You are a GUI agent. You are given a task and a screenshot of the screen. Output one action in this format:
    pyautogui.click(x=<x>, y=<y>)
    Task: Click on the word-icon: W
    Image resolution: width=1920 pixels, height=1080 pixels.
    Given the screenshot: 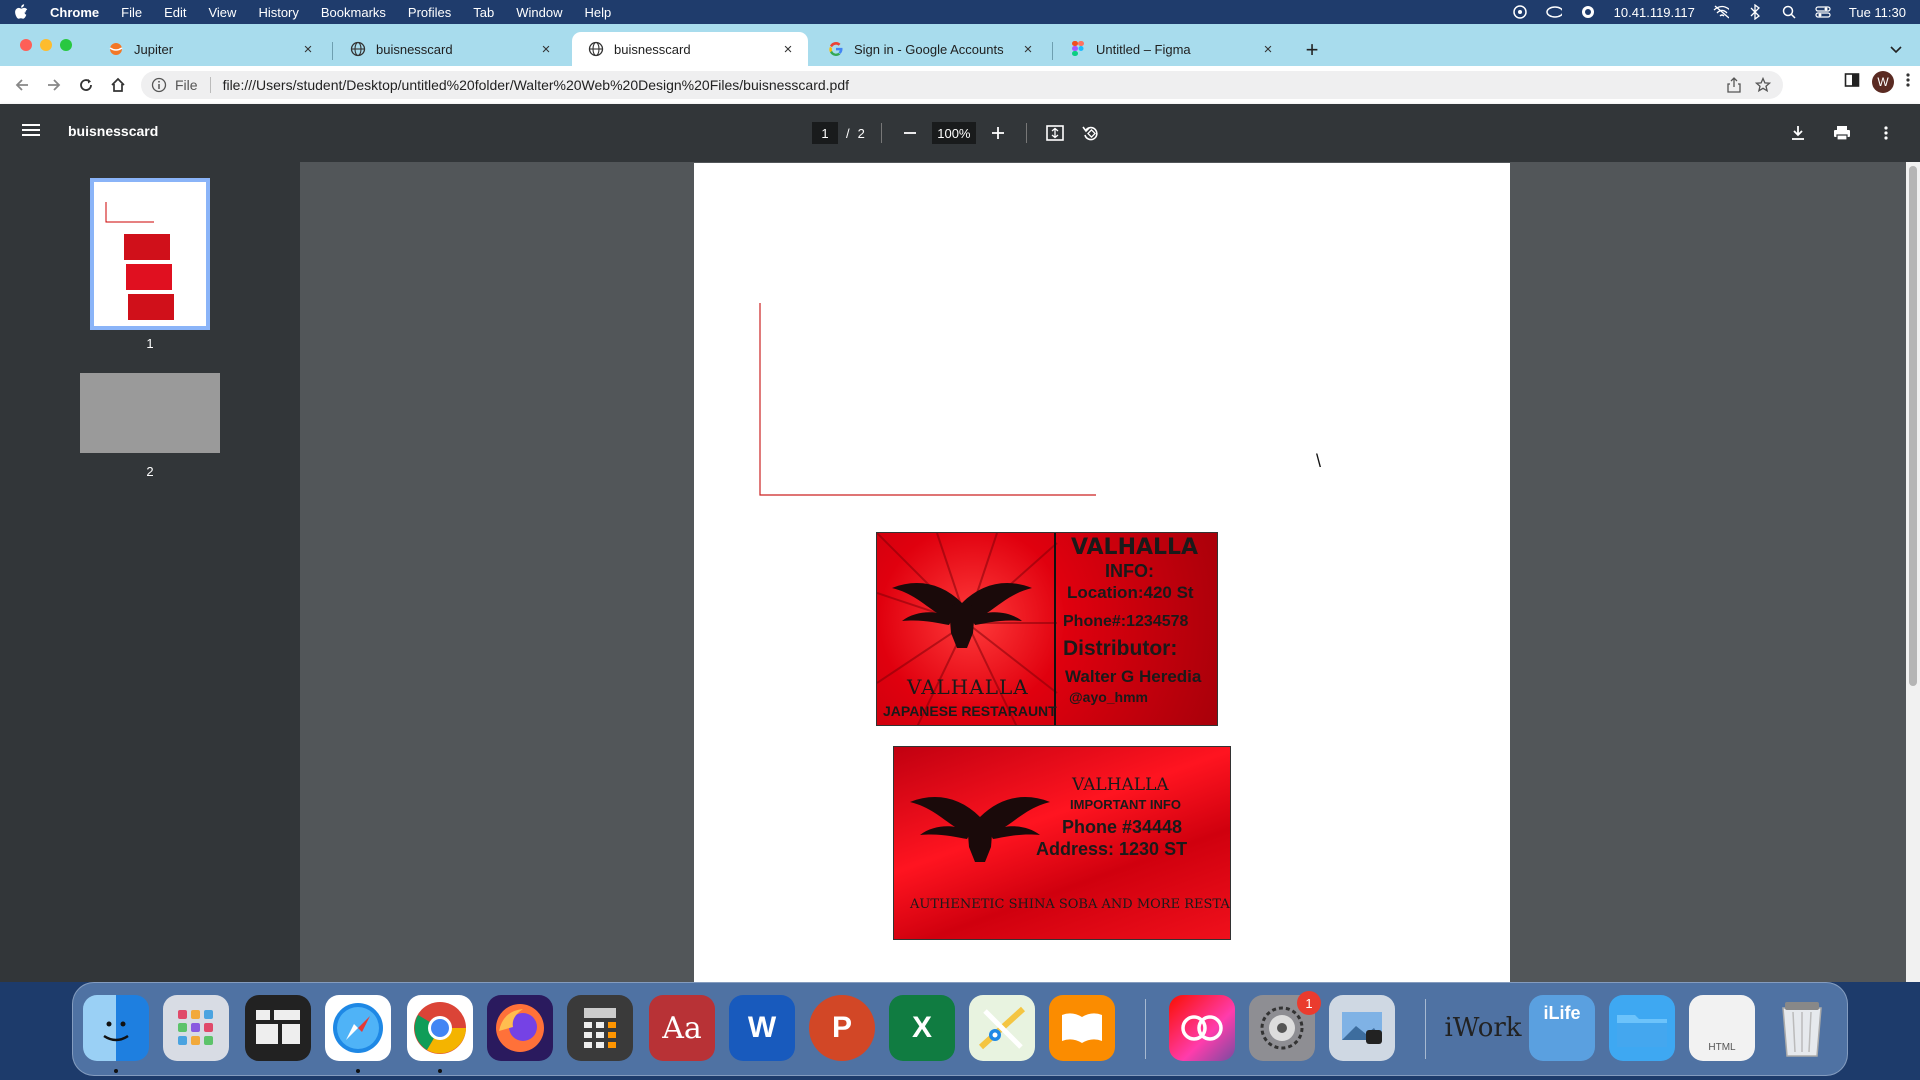 What is the action you would take?
    pyautogui.click(x=762, y=1028)
    